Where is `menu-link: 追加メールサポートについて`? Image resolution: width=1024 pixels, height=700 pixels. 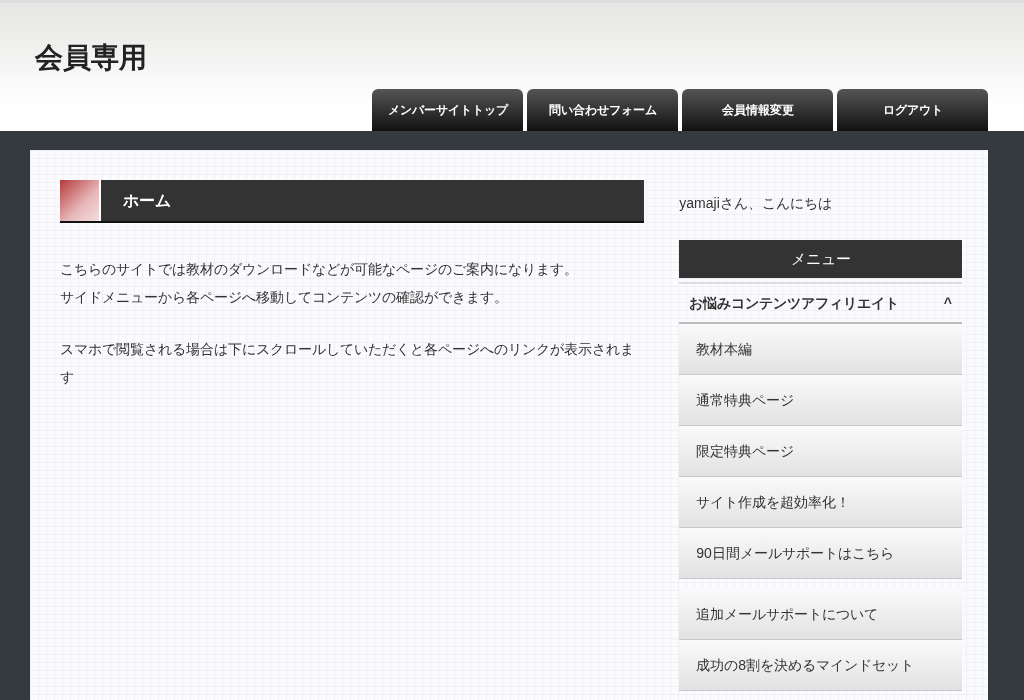
menu-link: 追加メールサポートについて is located at coordinates (820, 614).